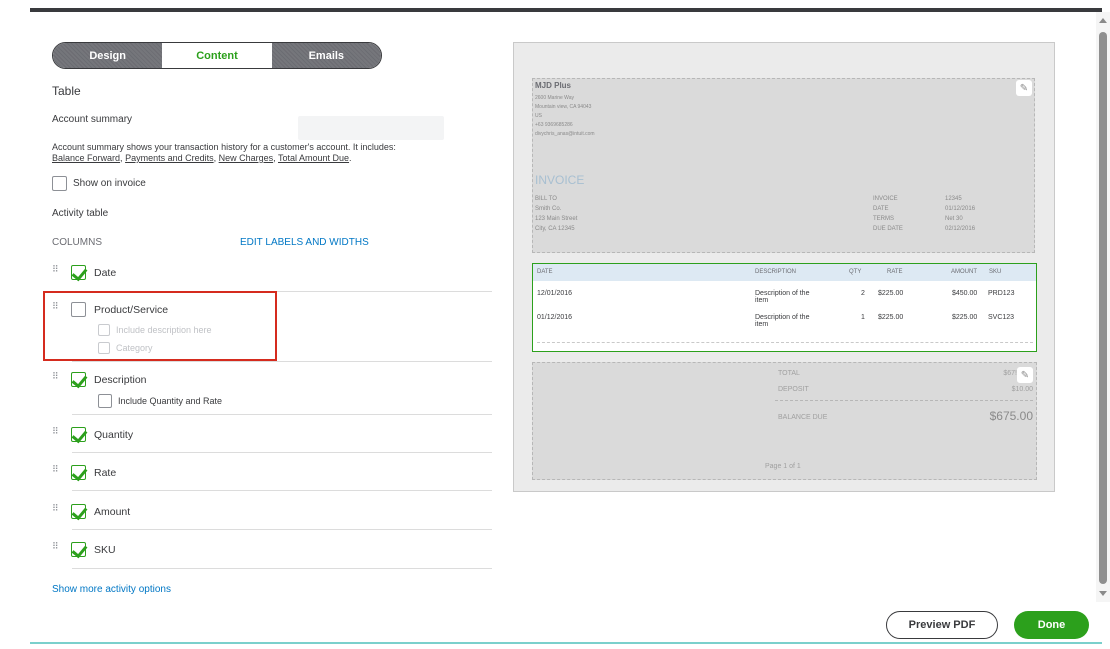 The image size is (1110, 649). What do you see at coordinates (960, 214) in the screenshot?
I see `invoice-meta-values: 12345 01/12/2016 Net 30 02/12/2016` at bounding box center [960, 214].